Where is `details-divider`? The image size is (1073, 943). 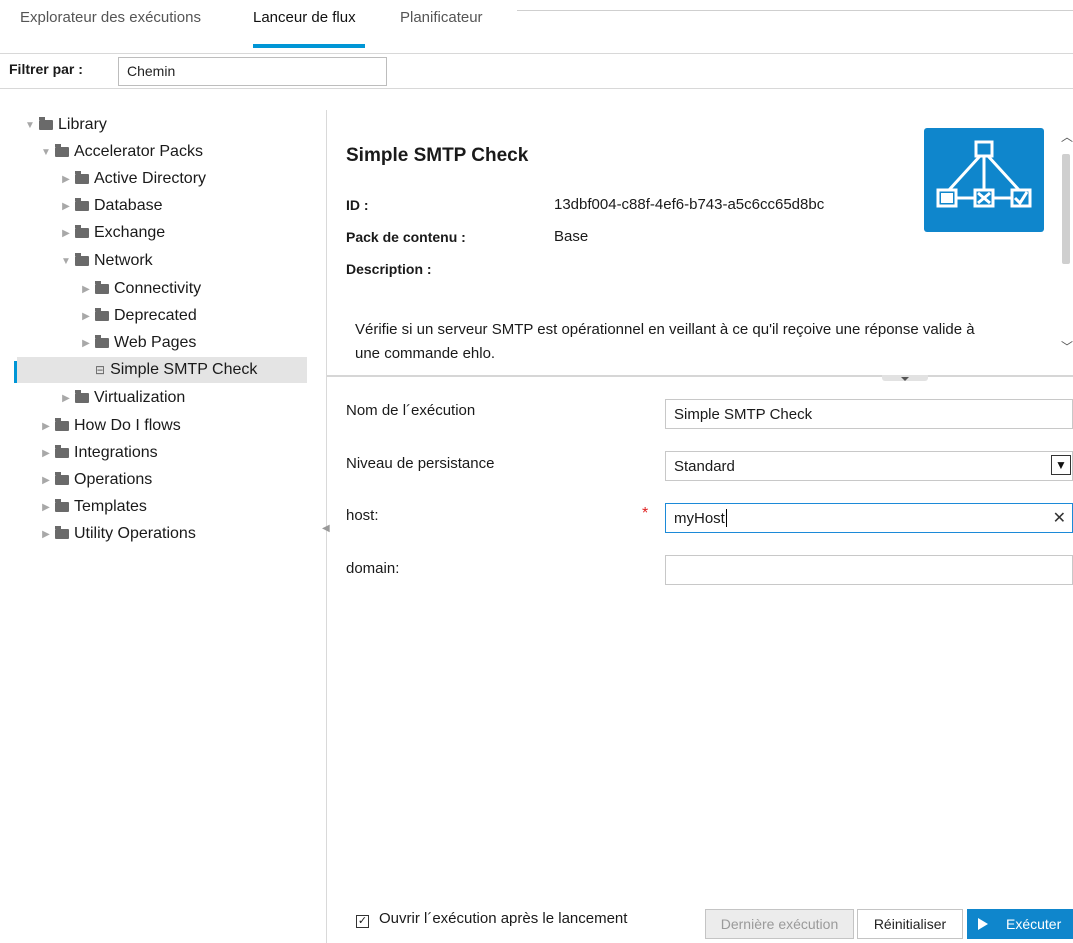
details-divider is located at coordinates (700, 376).